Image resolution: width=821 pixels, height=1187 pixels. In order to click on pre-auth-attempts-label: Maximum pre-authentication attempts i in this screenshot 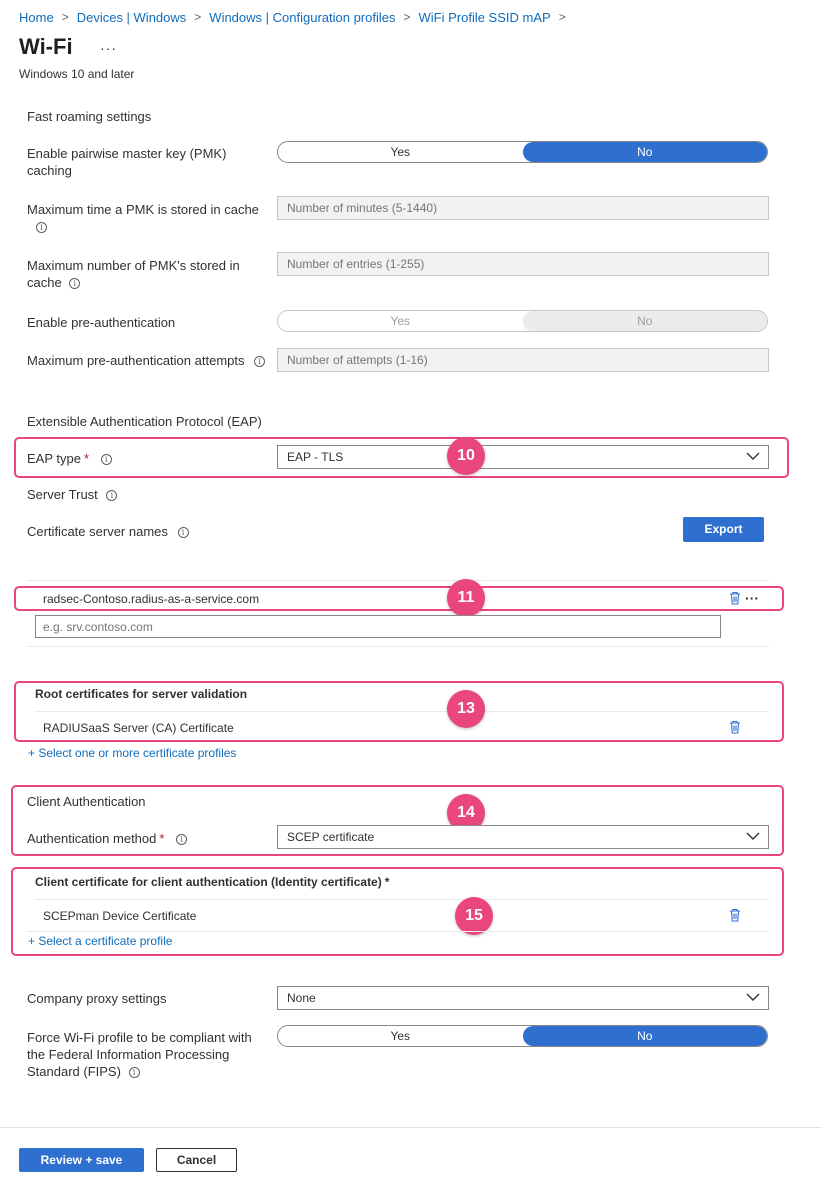, I will do `click(146, 360)`.